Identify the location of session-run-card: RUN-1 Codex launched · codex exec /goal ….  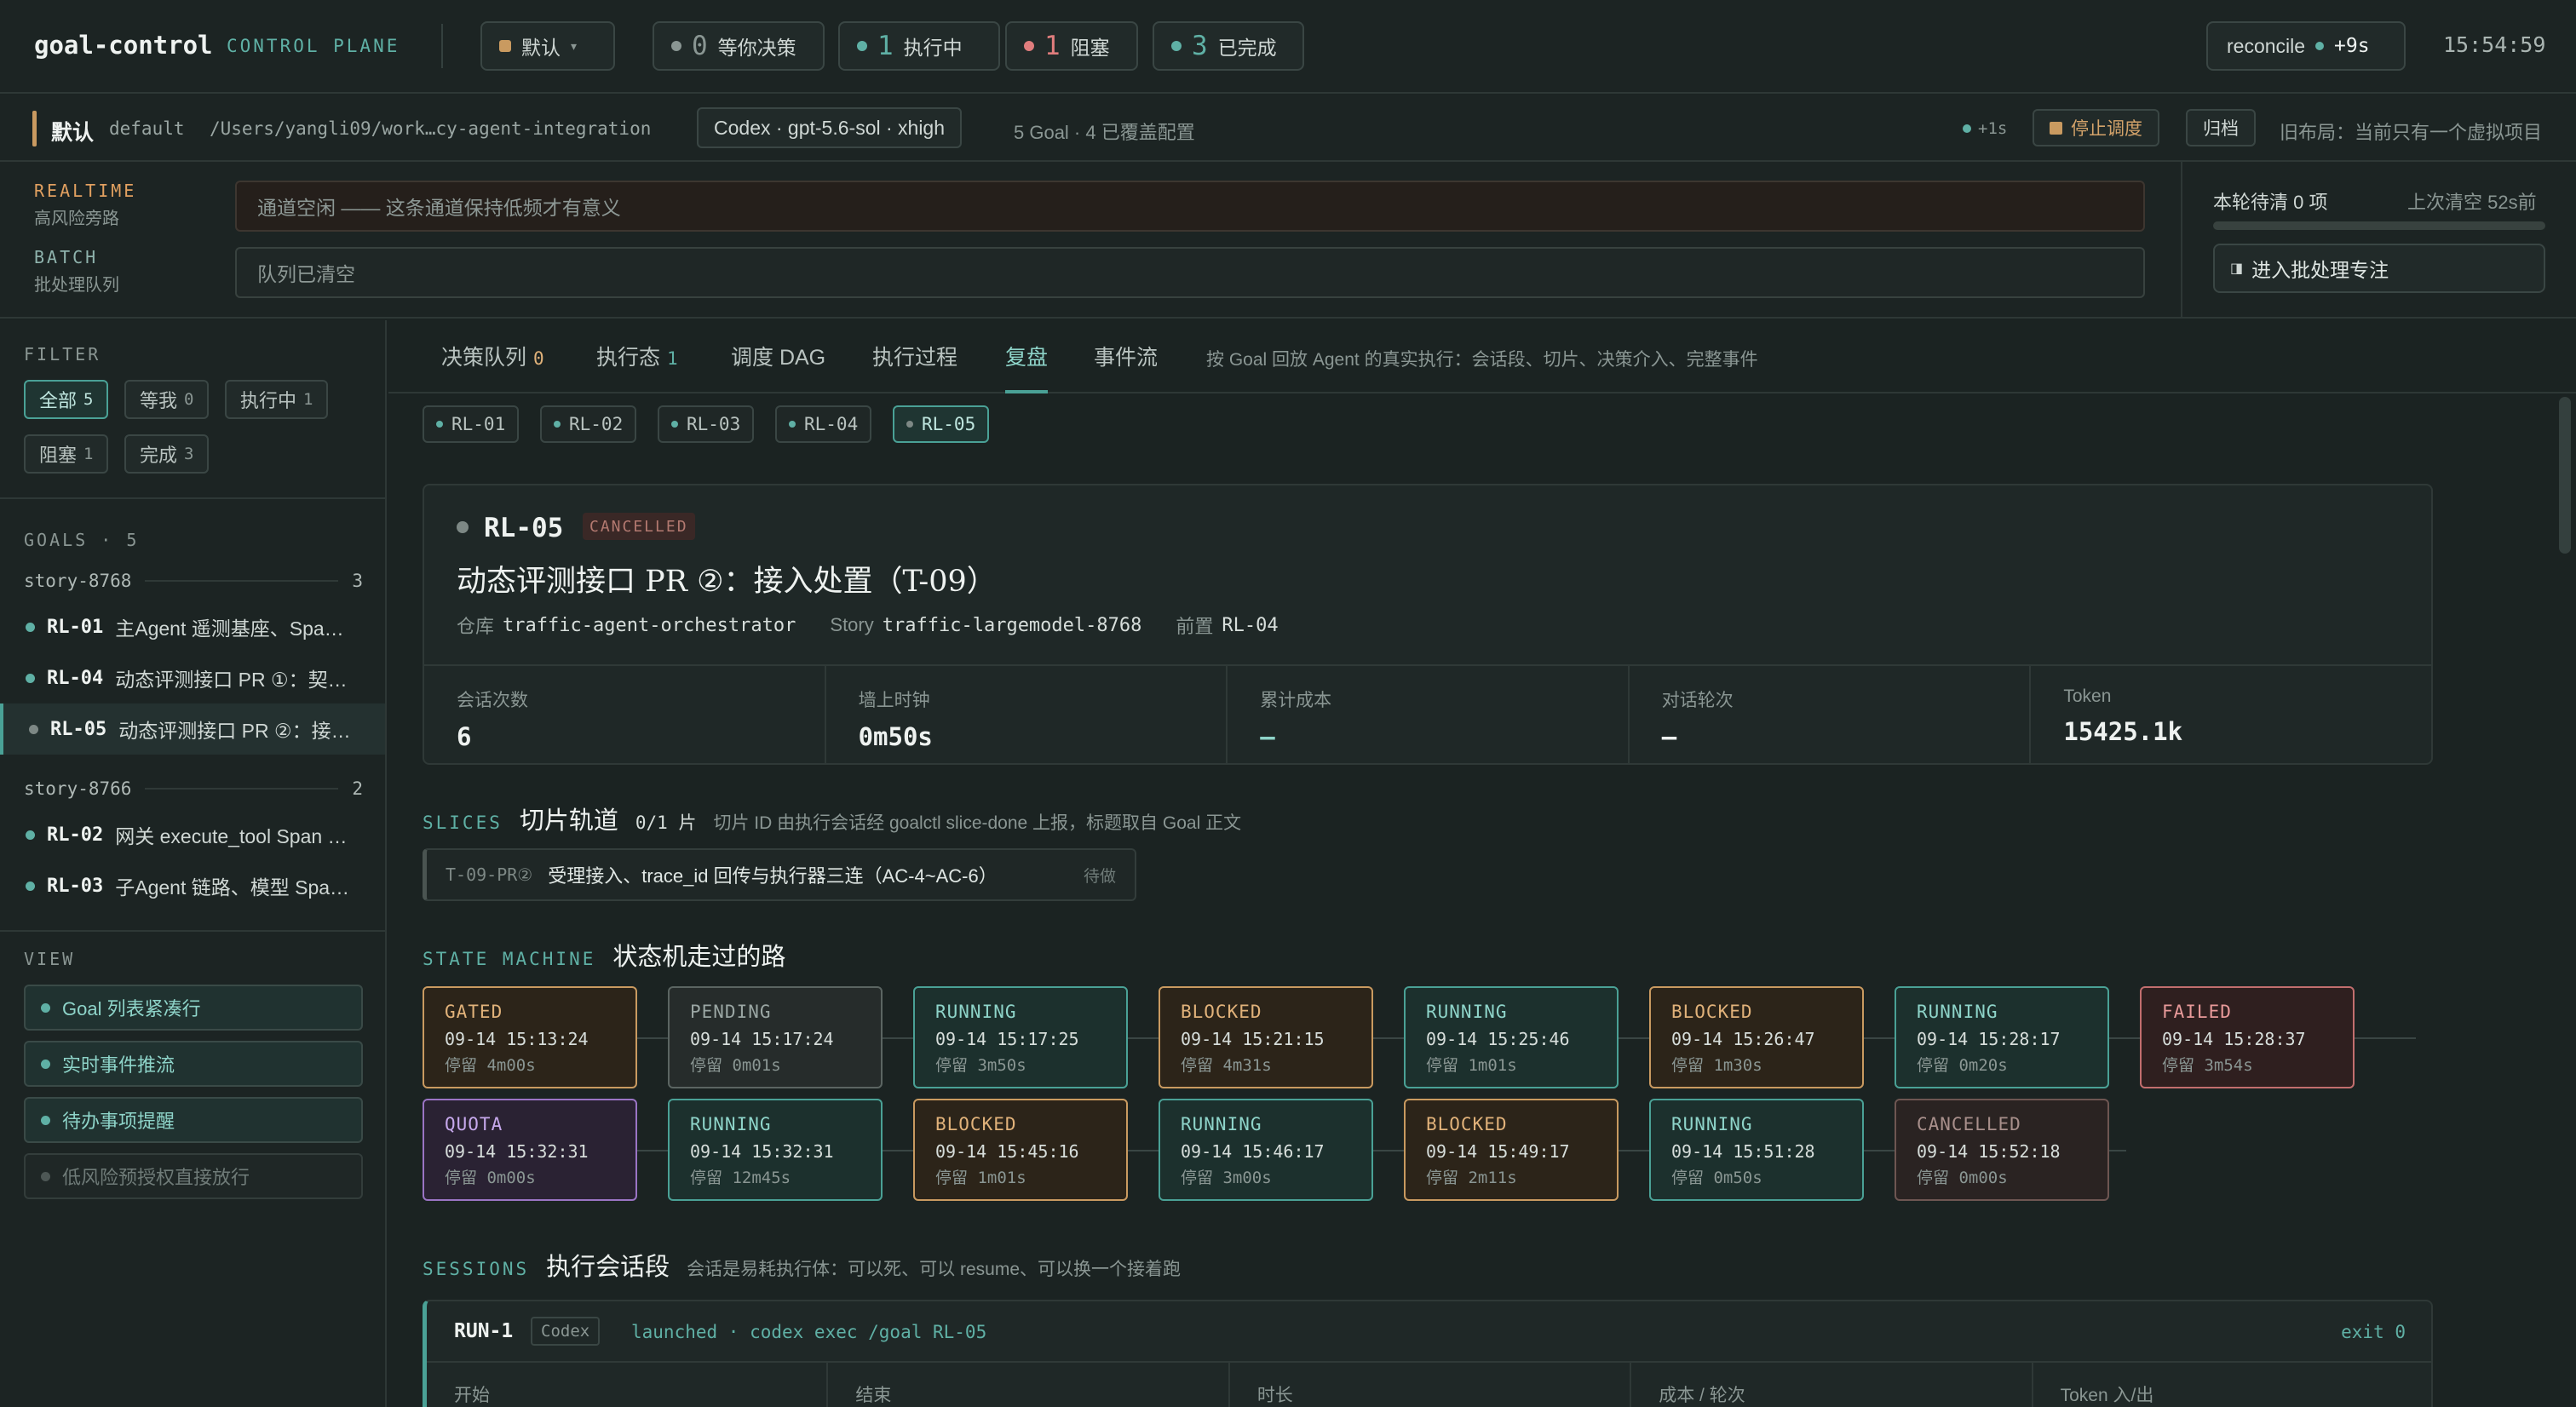
(1428, 1353).